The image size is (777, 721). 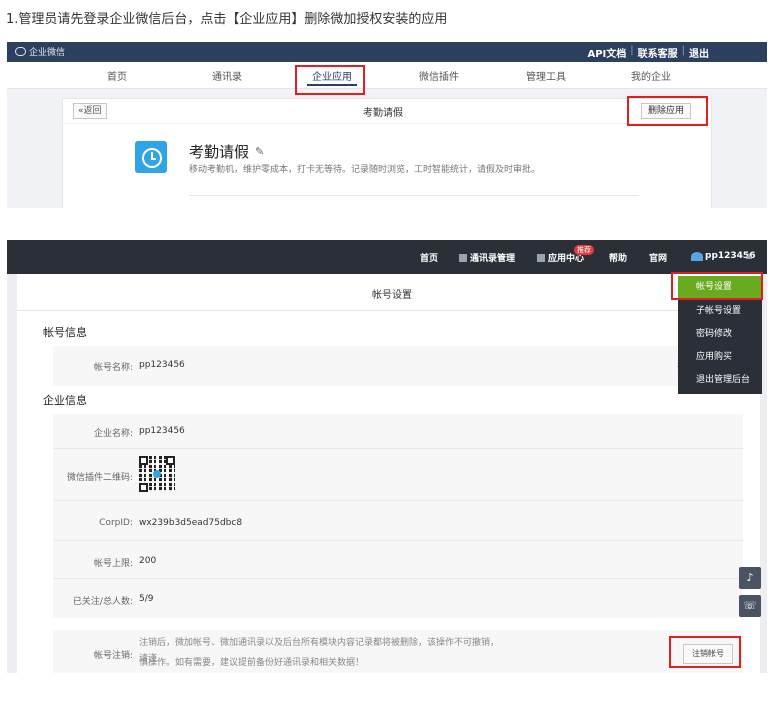 I want to click on recommend-badge: 推荐, so click(x=584, y=250).